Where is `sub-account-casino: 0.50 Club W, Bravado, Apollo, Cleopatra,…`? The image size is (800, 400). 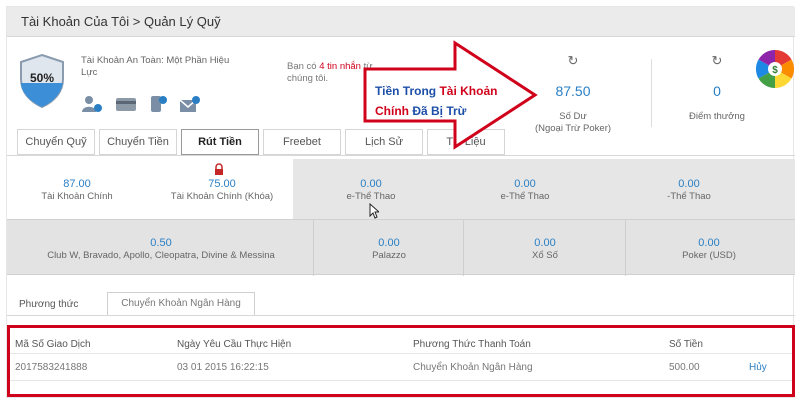 sub-account-casino: 0.50 Club W, Bravado, Apollo, Cleopatra,… is located at coordinates (161, 249).